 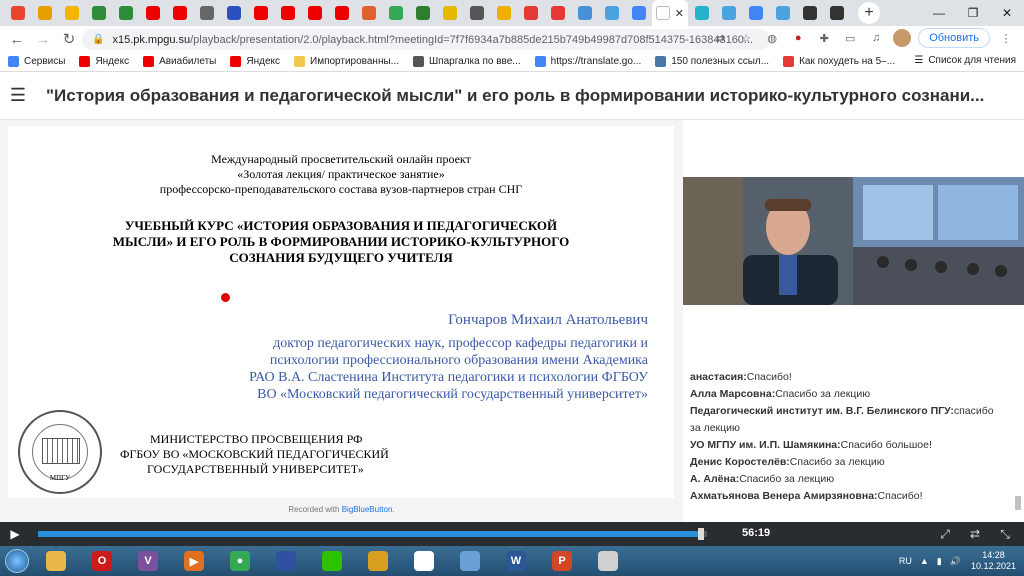 I want to click on bookmark-icon, so click(x=611, y=13).